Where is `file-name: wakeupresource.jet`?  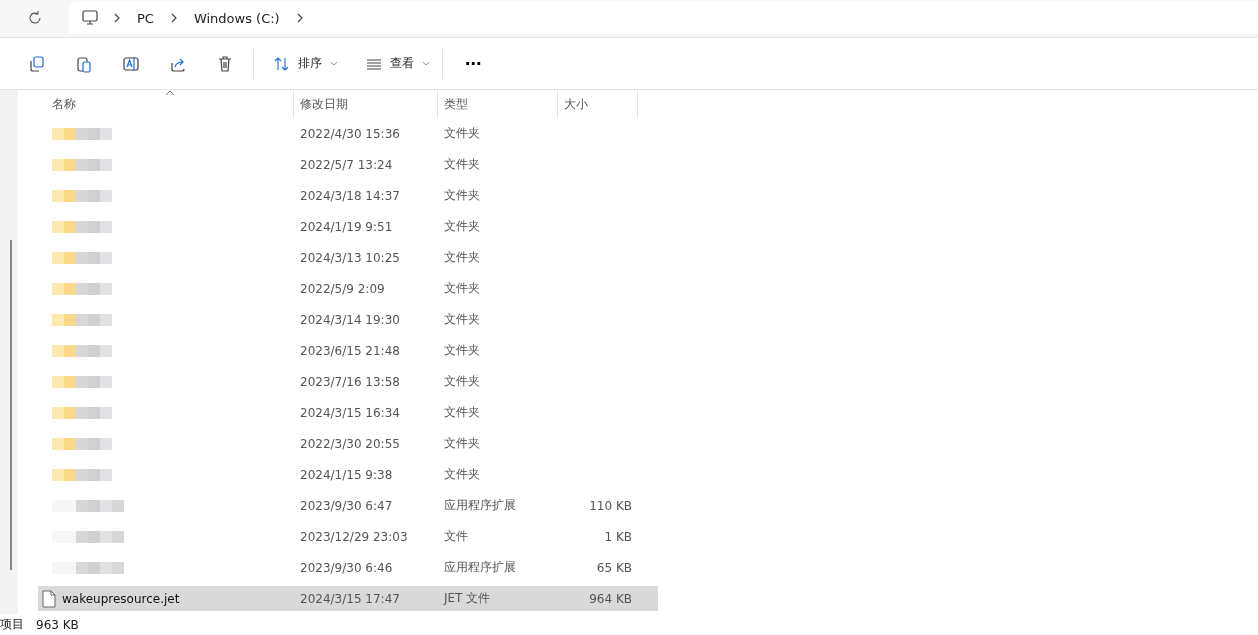 file-name: wakeupresource.jet is located at coordinates (121, 598).